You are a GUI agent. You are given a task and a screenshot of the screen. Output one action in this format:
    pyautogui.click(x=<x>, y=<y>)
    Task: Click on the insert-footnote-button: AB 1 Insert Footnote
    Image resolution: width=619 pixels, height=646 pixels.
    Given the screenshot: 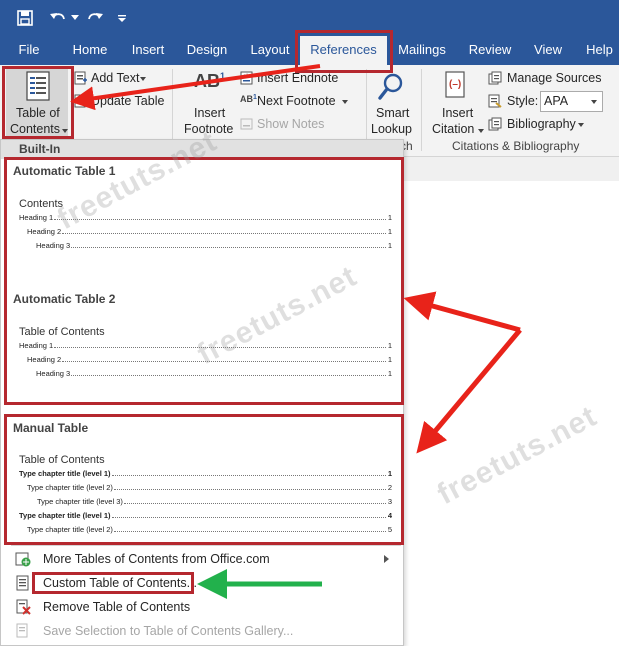 What is the action you would take?
    pyautogui.click(x=209, y=102)
    